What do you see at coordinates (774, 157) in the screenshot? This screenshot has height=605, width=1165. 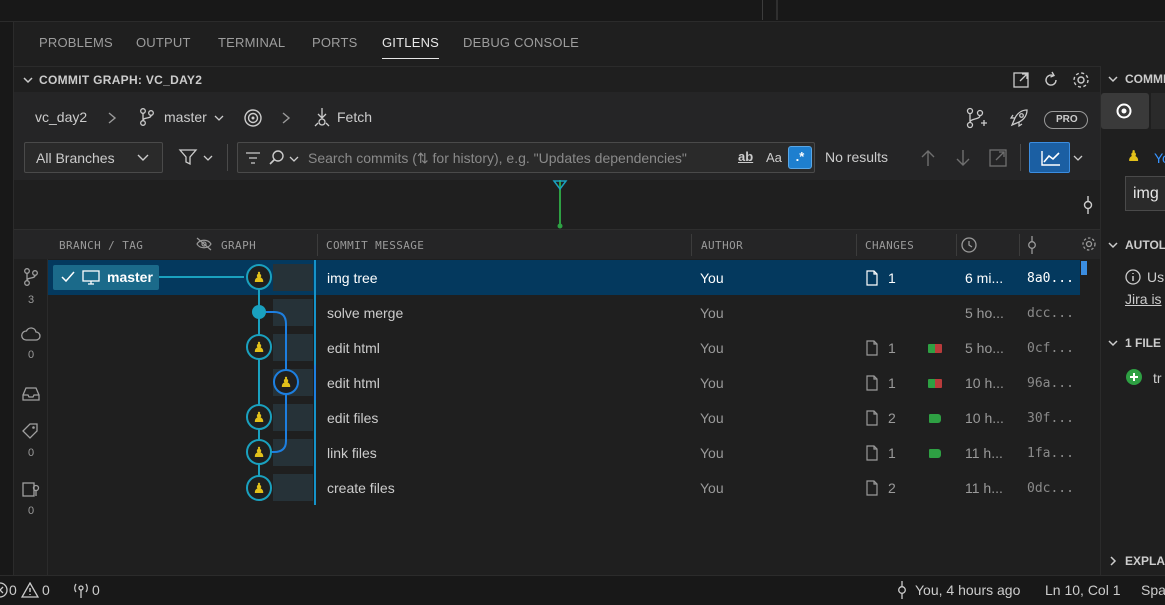 I see `match-case-toggle: Aa` at bounding box center [774, 157].